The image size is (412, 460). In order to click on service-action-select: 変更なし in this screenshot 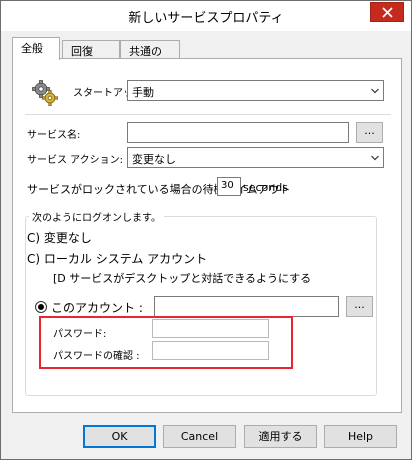, I will do `click(255, 157)`.